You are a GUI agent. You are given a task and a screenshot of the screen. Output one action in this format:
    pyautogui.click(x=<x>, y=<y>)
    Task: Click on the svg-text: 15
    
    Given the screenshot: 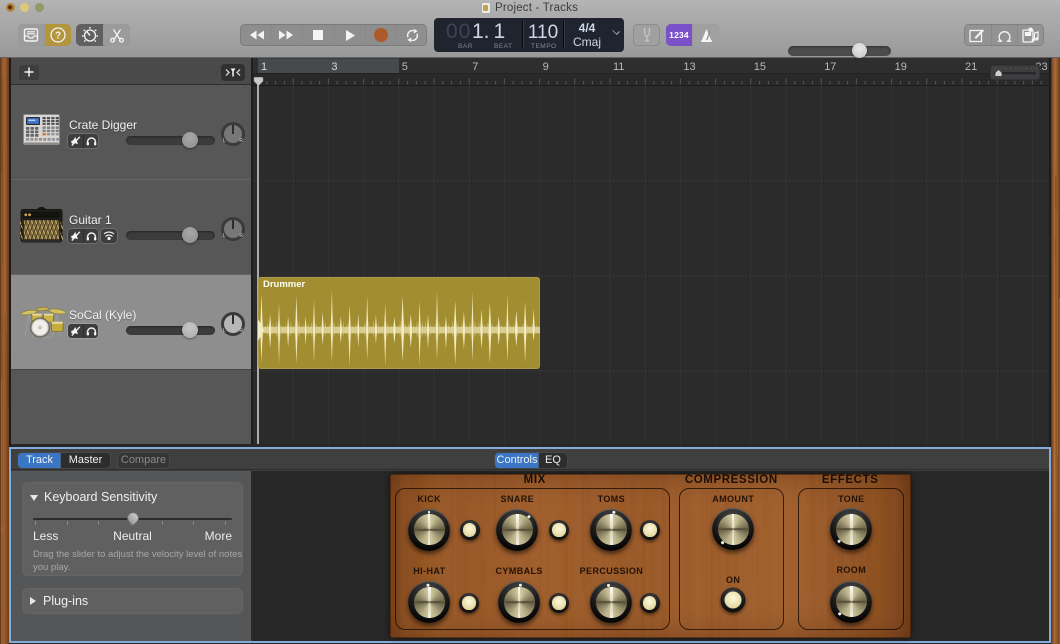 What is the action you would take?
    pyautogui.click(x=760, y=67)
    